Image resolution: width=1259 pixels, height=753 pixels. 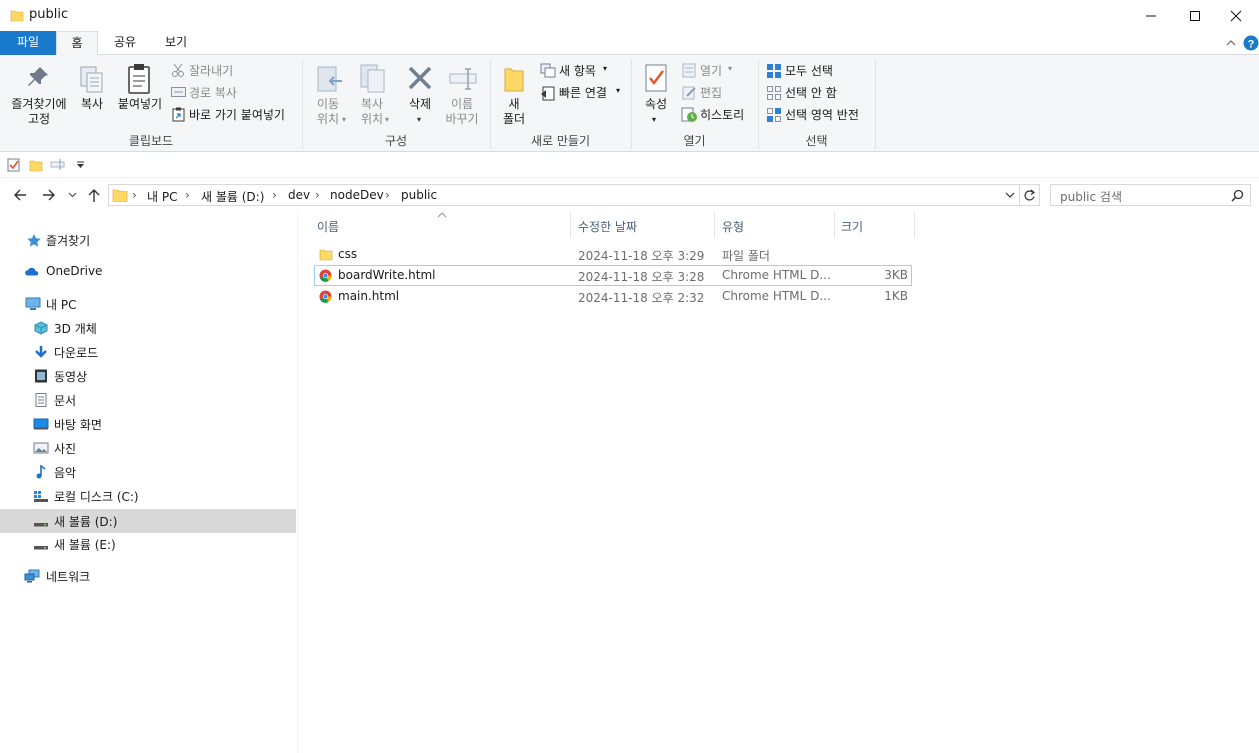 What do you see at coordinates (1151, 15) in the screenshot?
I see `minimize-button` at bounding box center [1151, 15].